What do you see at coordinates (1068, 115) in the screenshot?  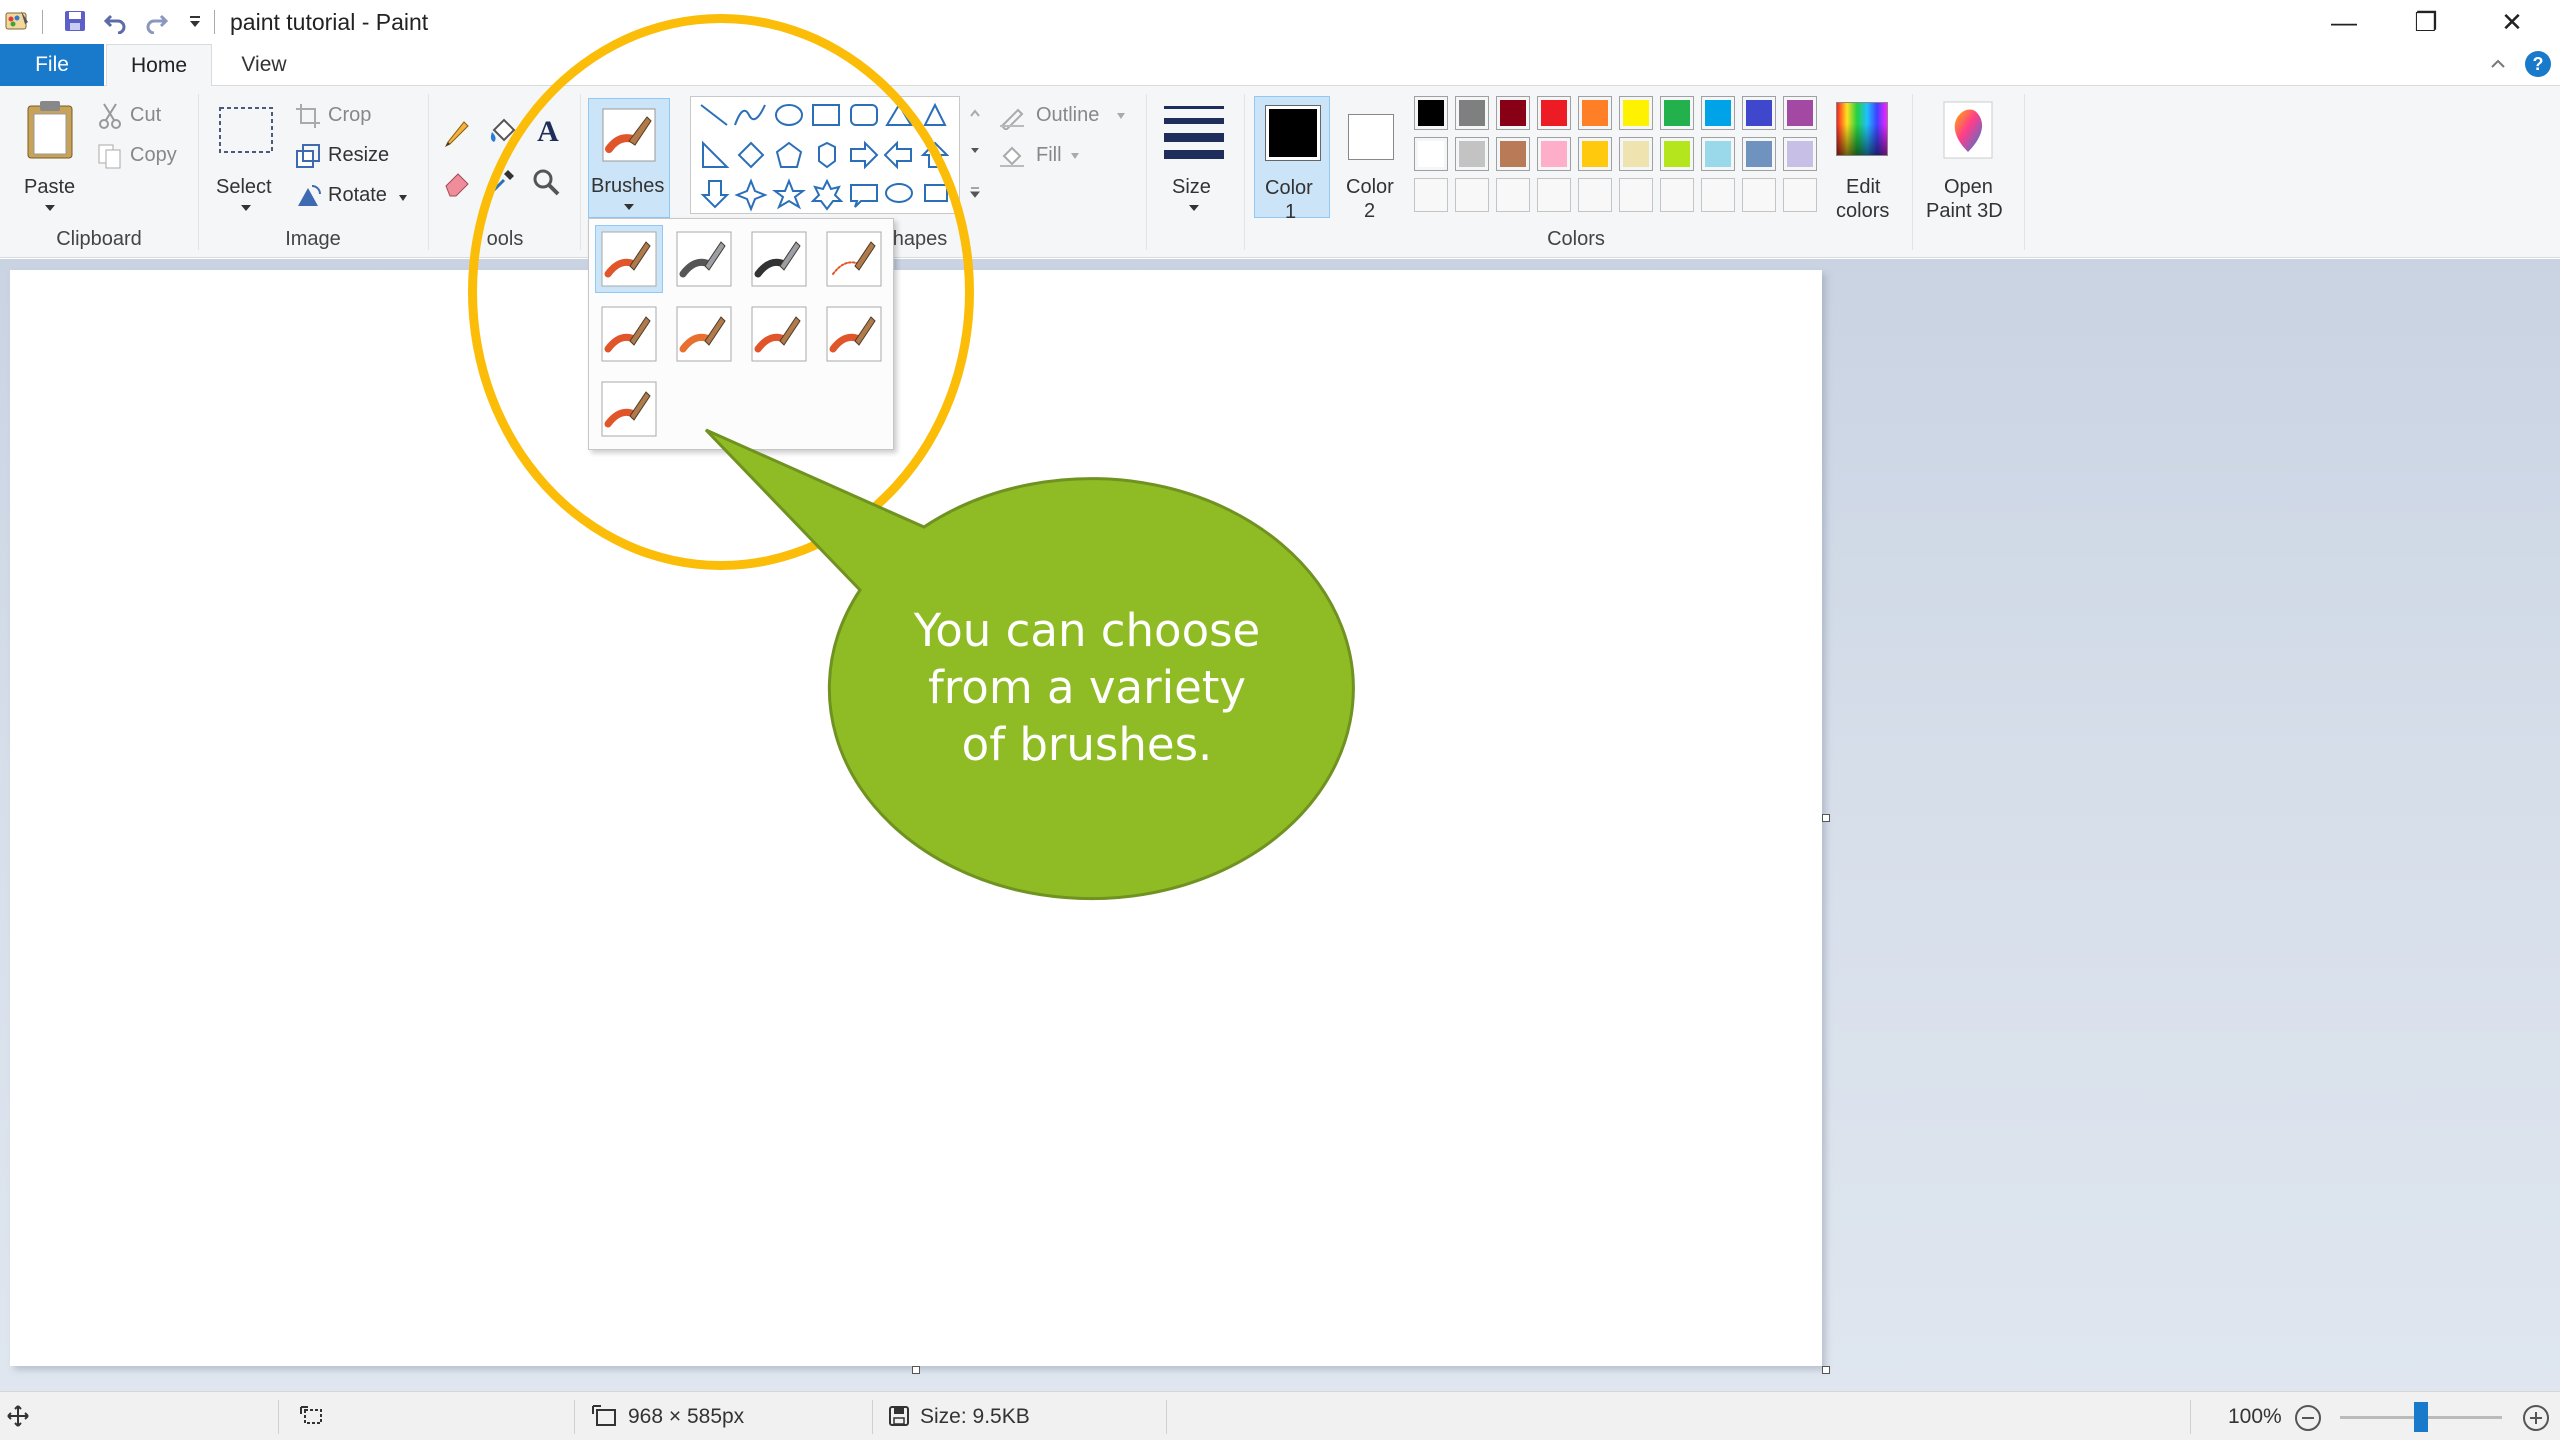 I see `outline-dropdown: Outline` at bounding box center [1068, 115].